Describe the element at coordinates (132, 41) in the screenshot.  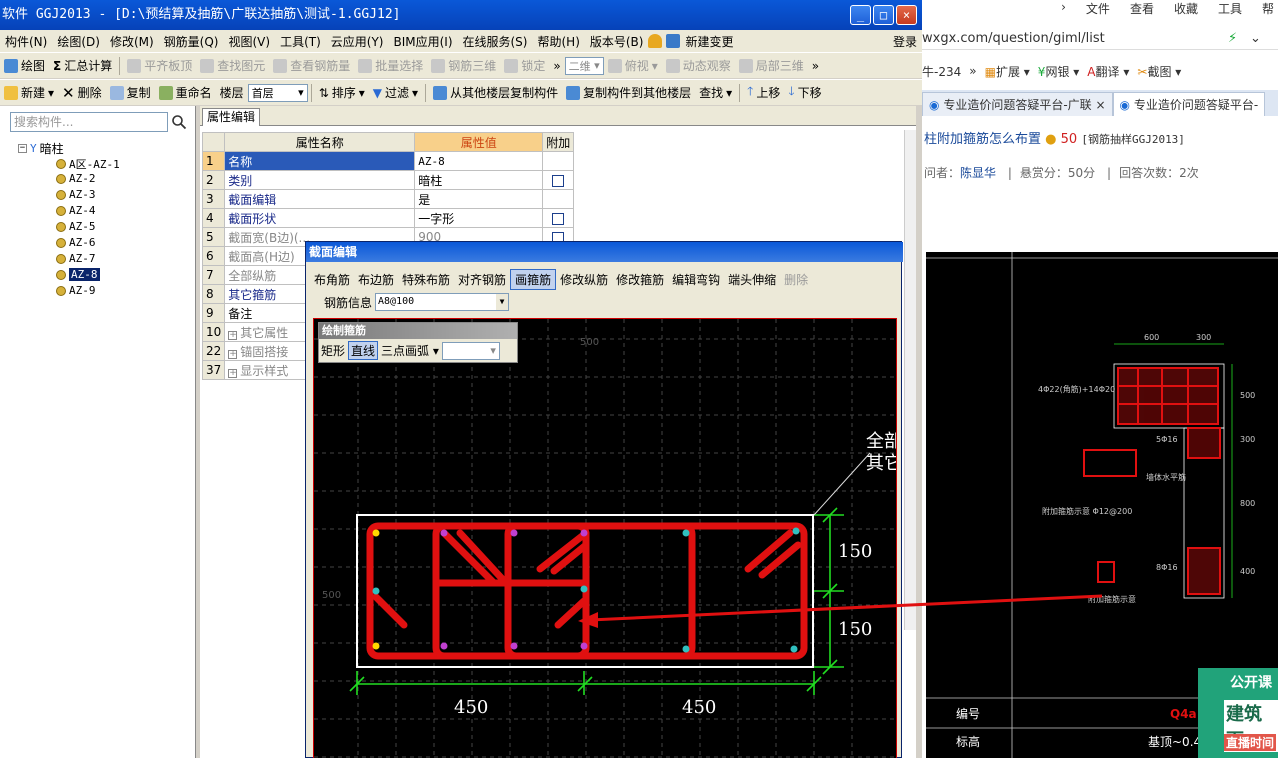
I see `menu-modify: 修改(M)` at that location.